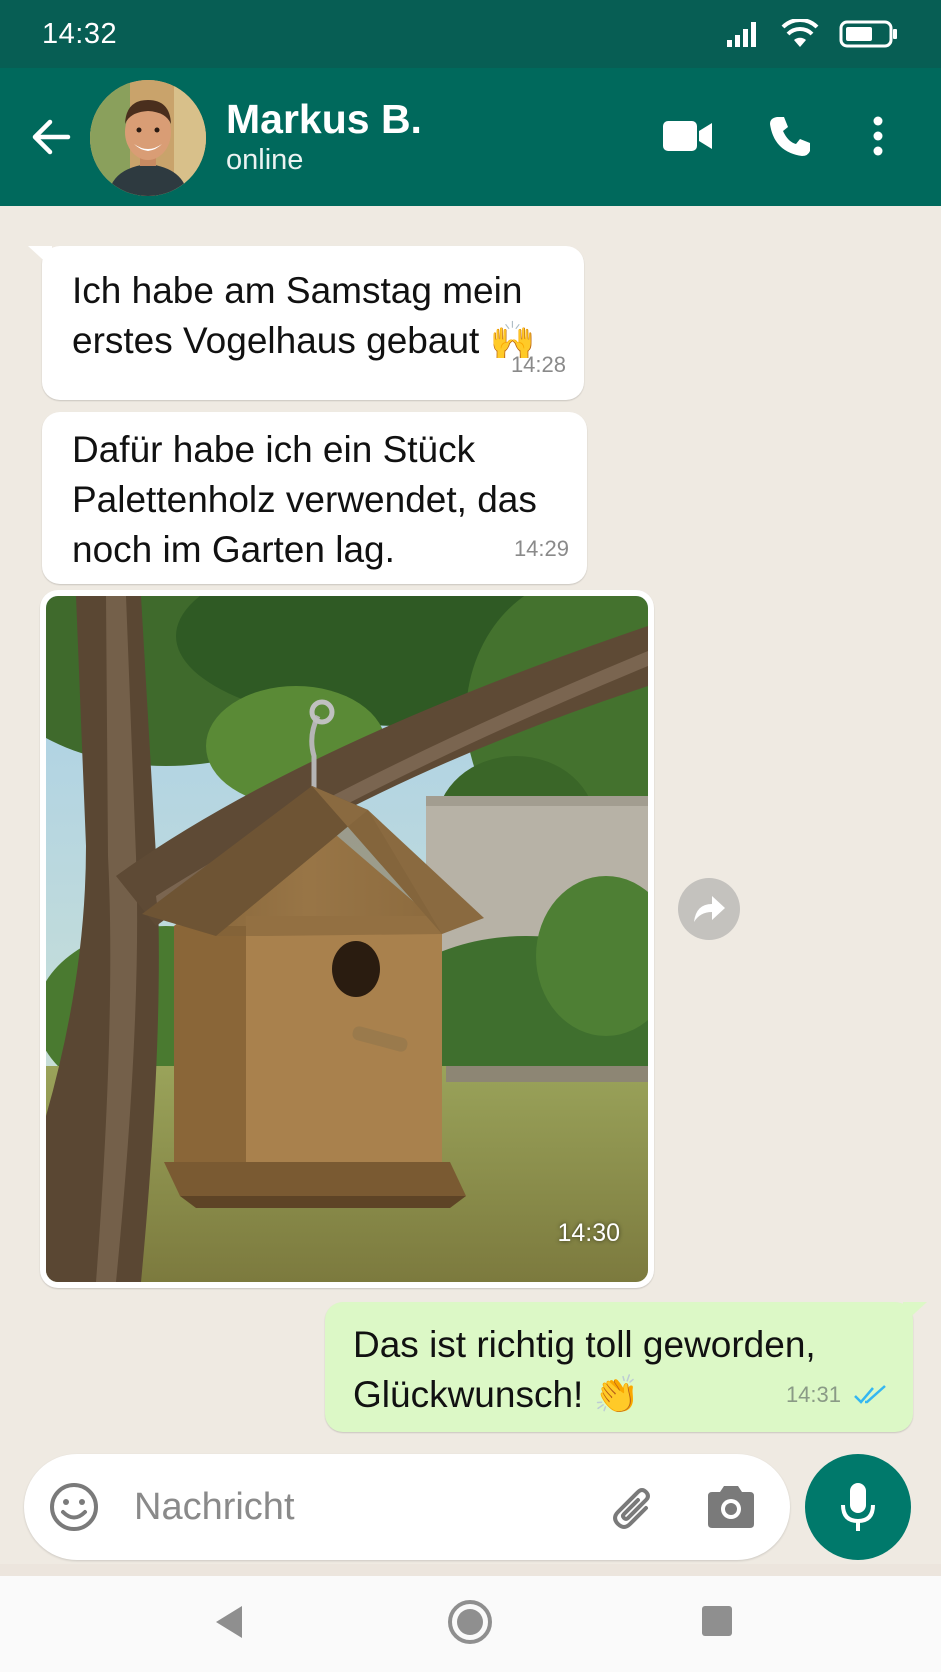 The image size is (941, 1672). I want to click on read-receipt-icon, so click(870, 1394).